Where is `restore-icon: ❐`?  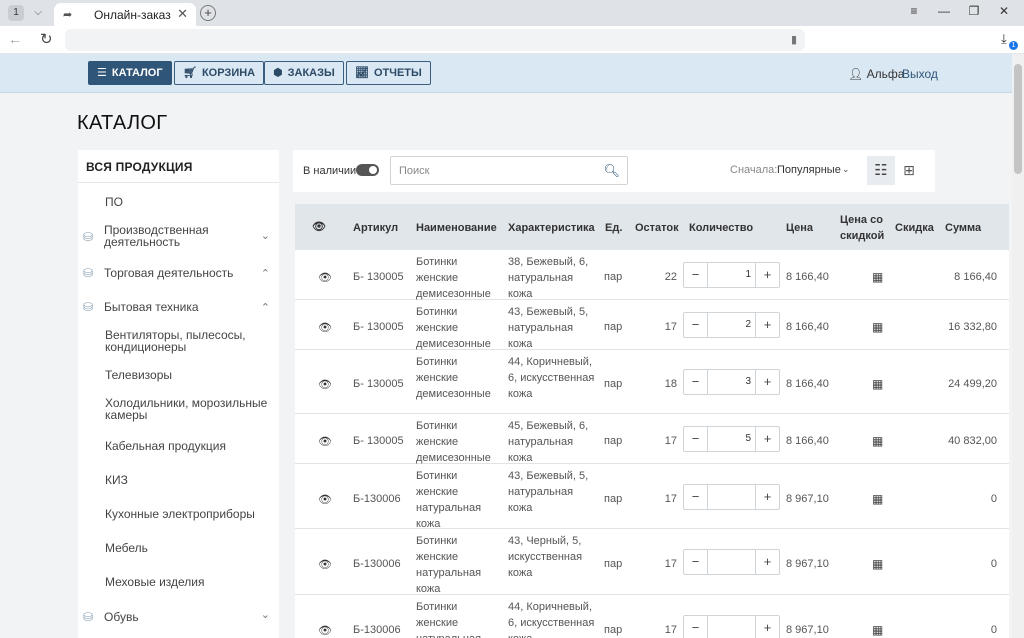
restore-icon: ❐ is located at coordinates (974, 11).